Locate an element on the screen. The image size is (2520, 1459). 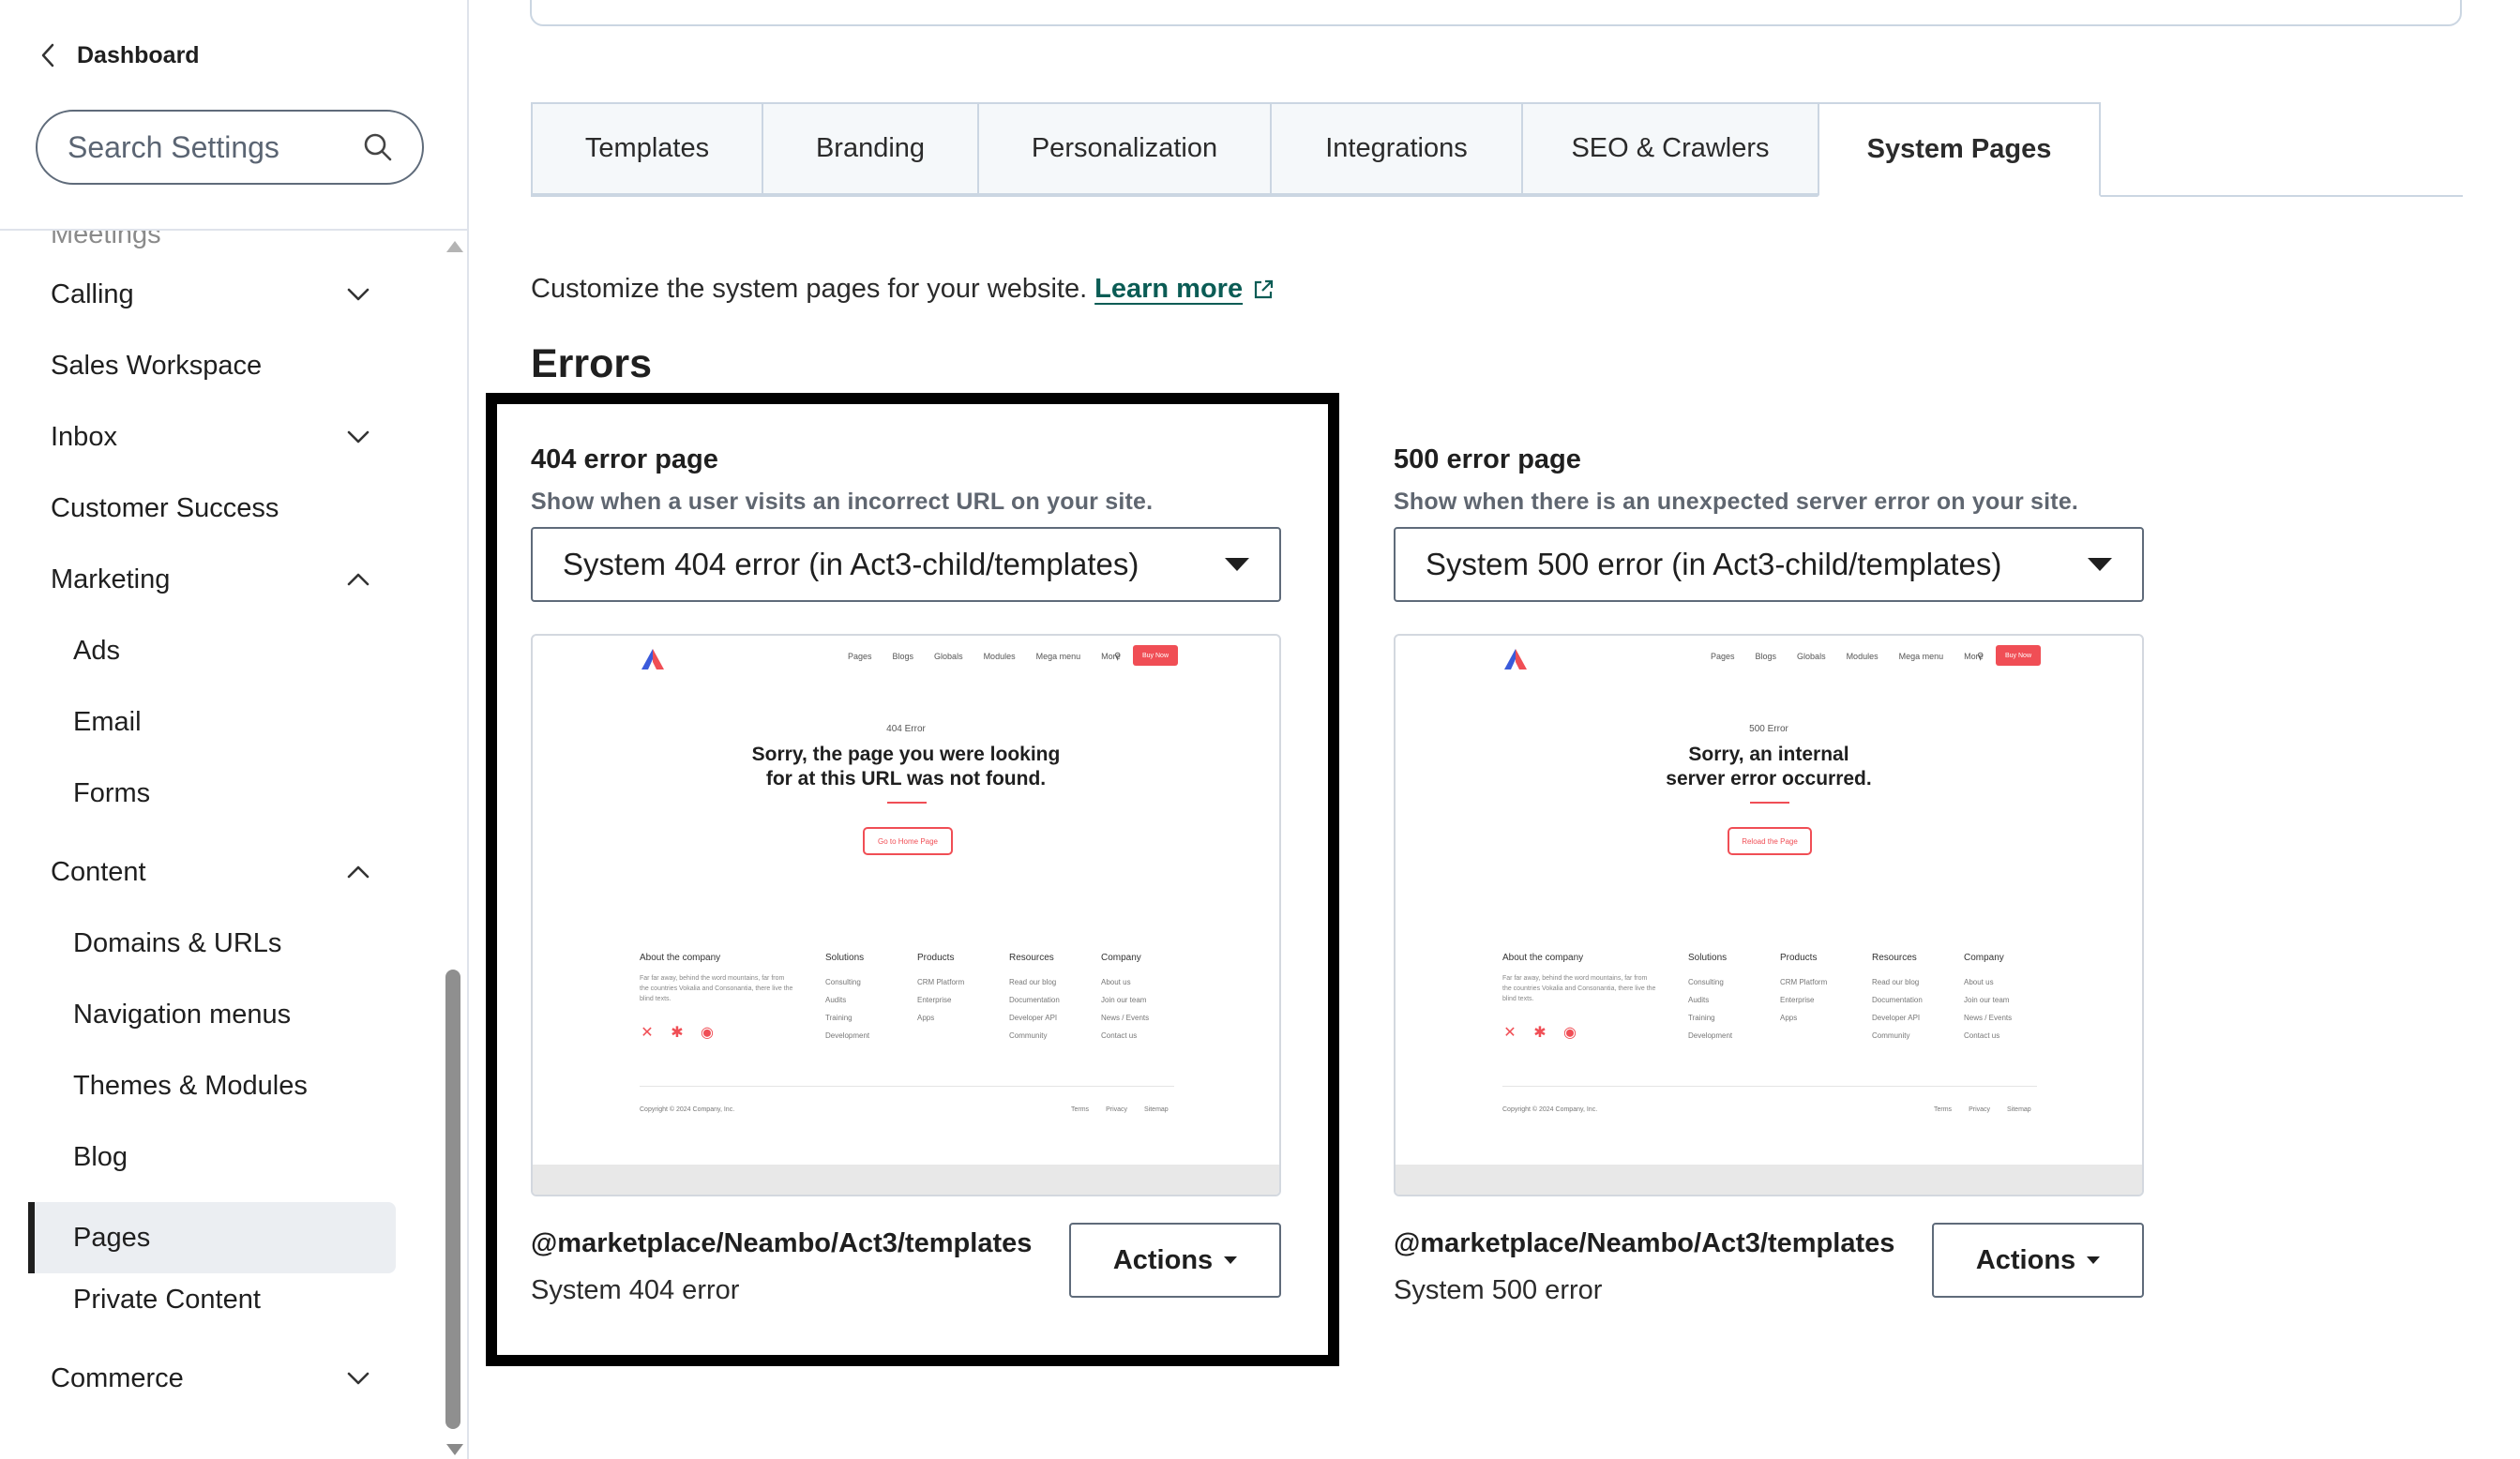
preview-copyright: Copyright © 2024 Company, Inc. is located at coordinates (1550, 1109).